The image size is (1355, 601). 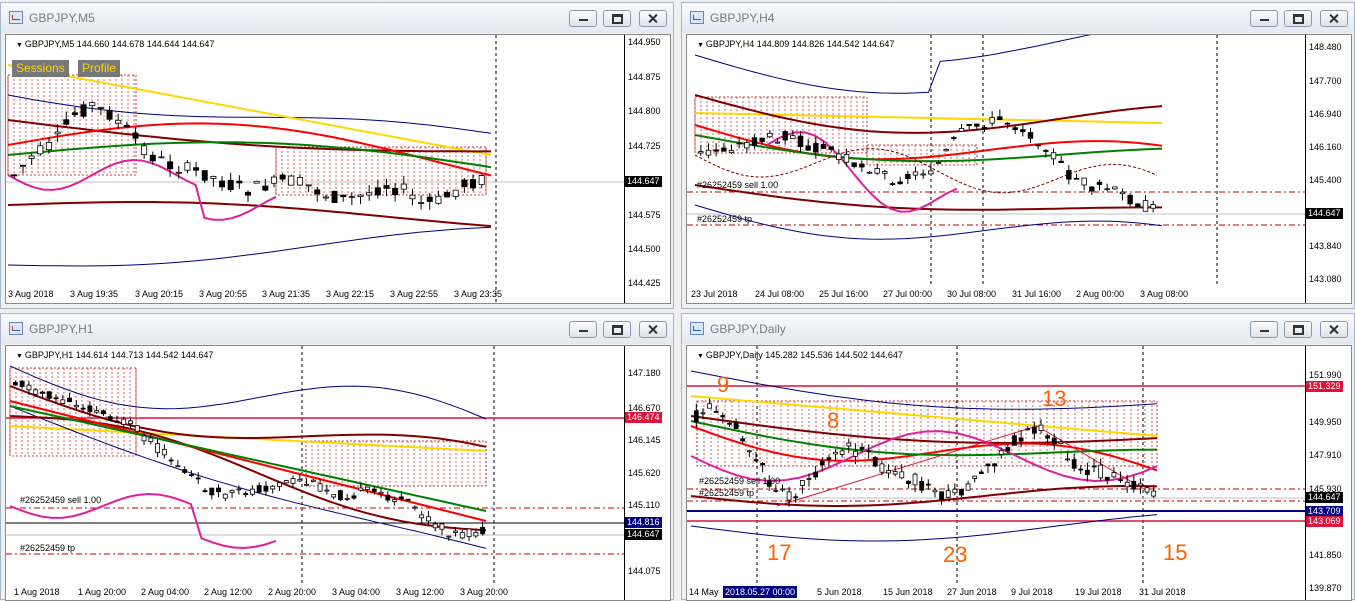 What do you see at coordinates (337, 329) in the screenshot?
I see `title-bar: GBPJPY,H1` at bounding box center [337, 329].